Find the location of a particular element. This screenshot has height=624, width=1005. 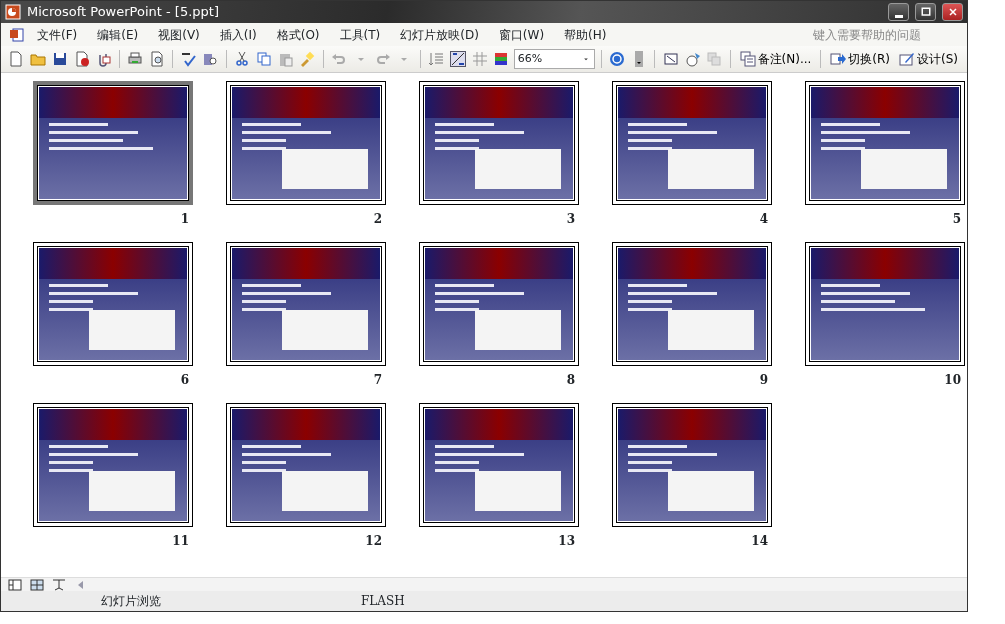

status-text: FLASH is located at coordinates (383, 601).